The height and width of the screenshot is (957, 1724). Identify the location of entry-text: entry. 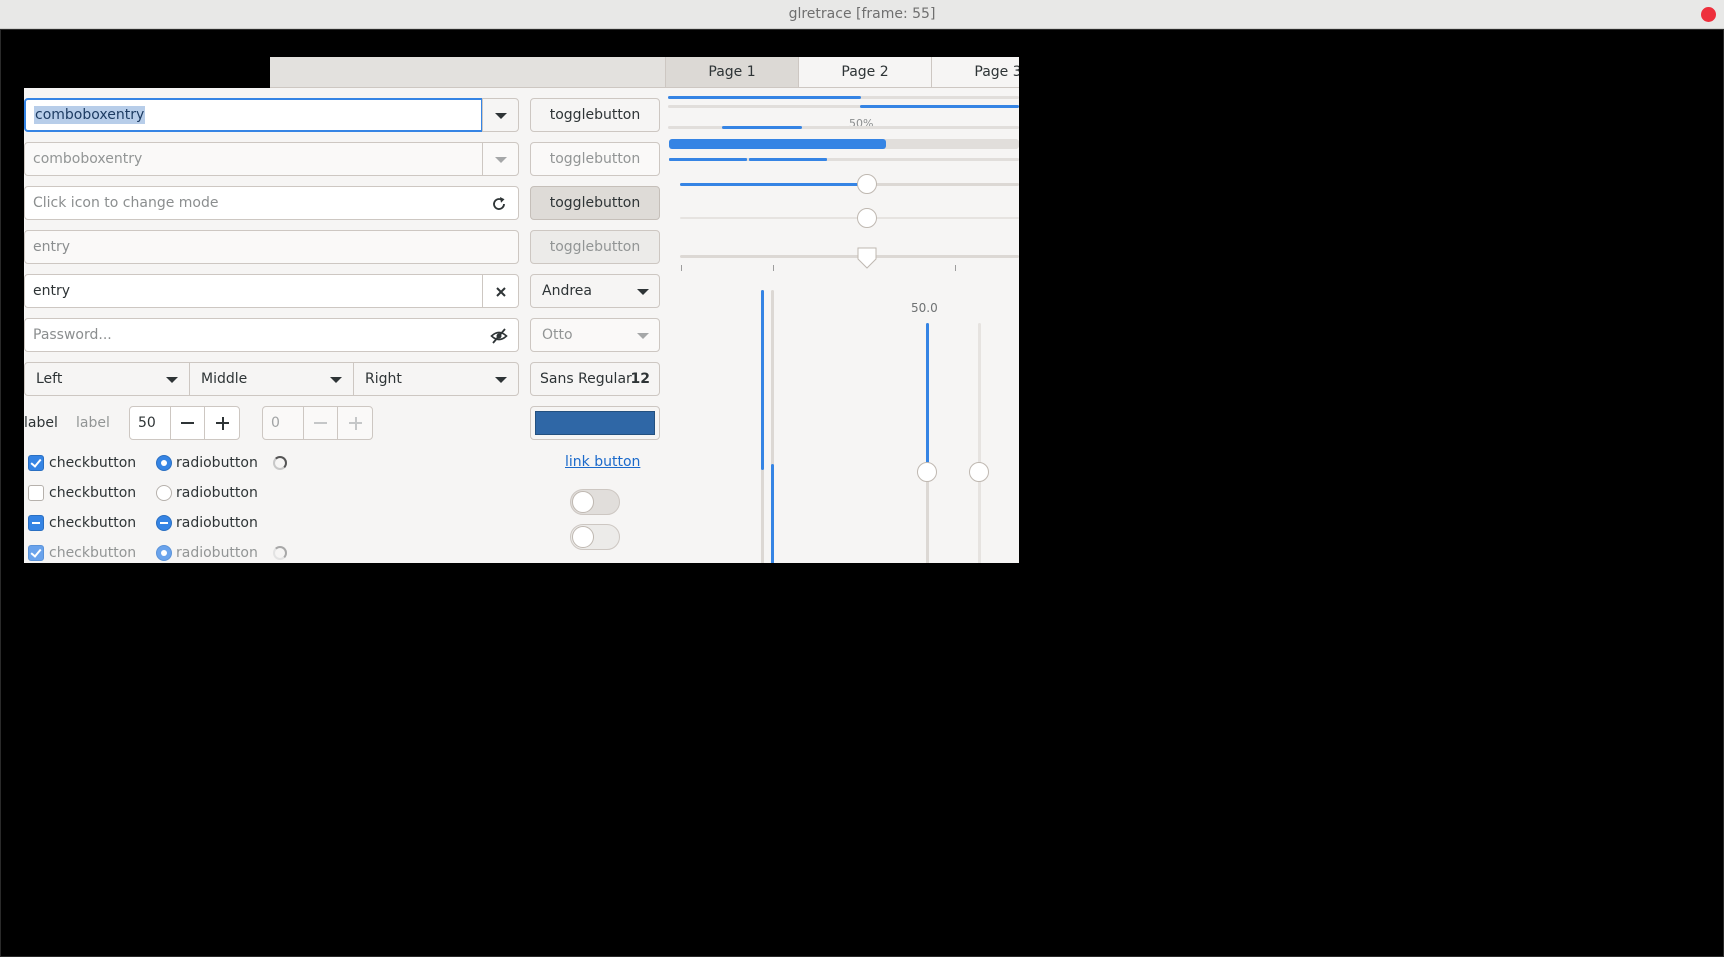
(253, 291).